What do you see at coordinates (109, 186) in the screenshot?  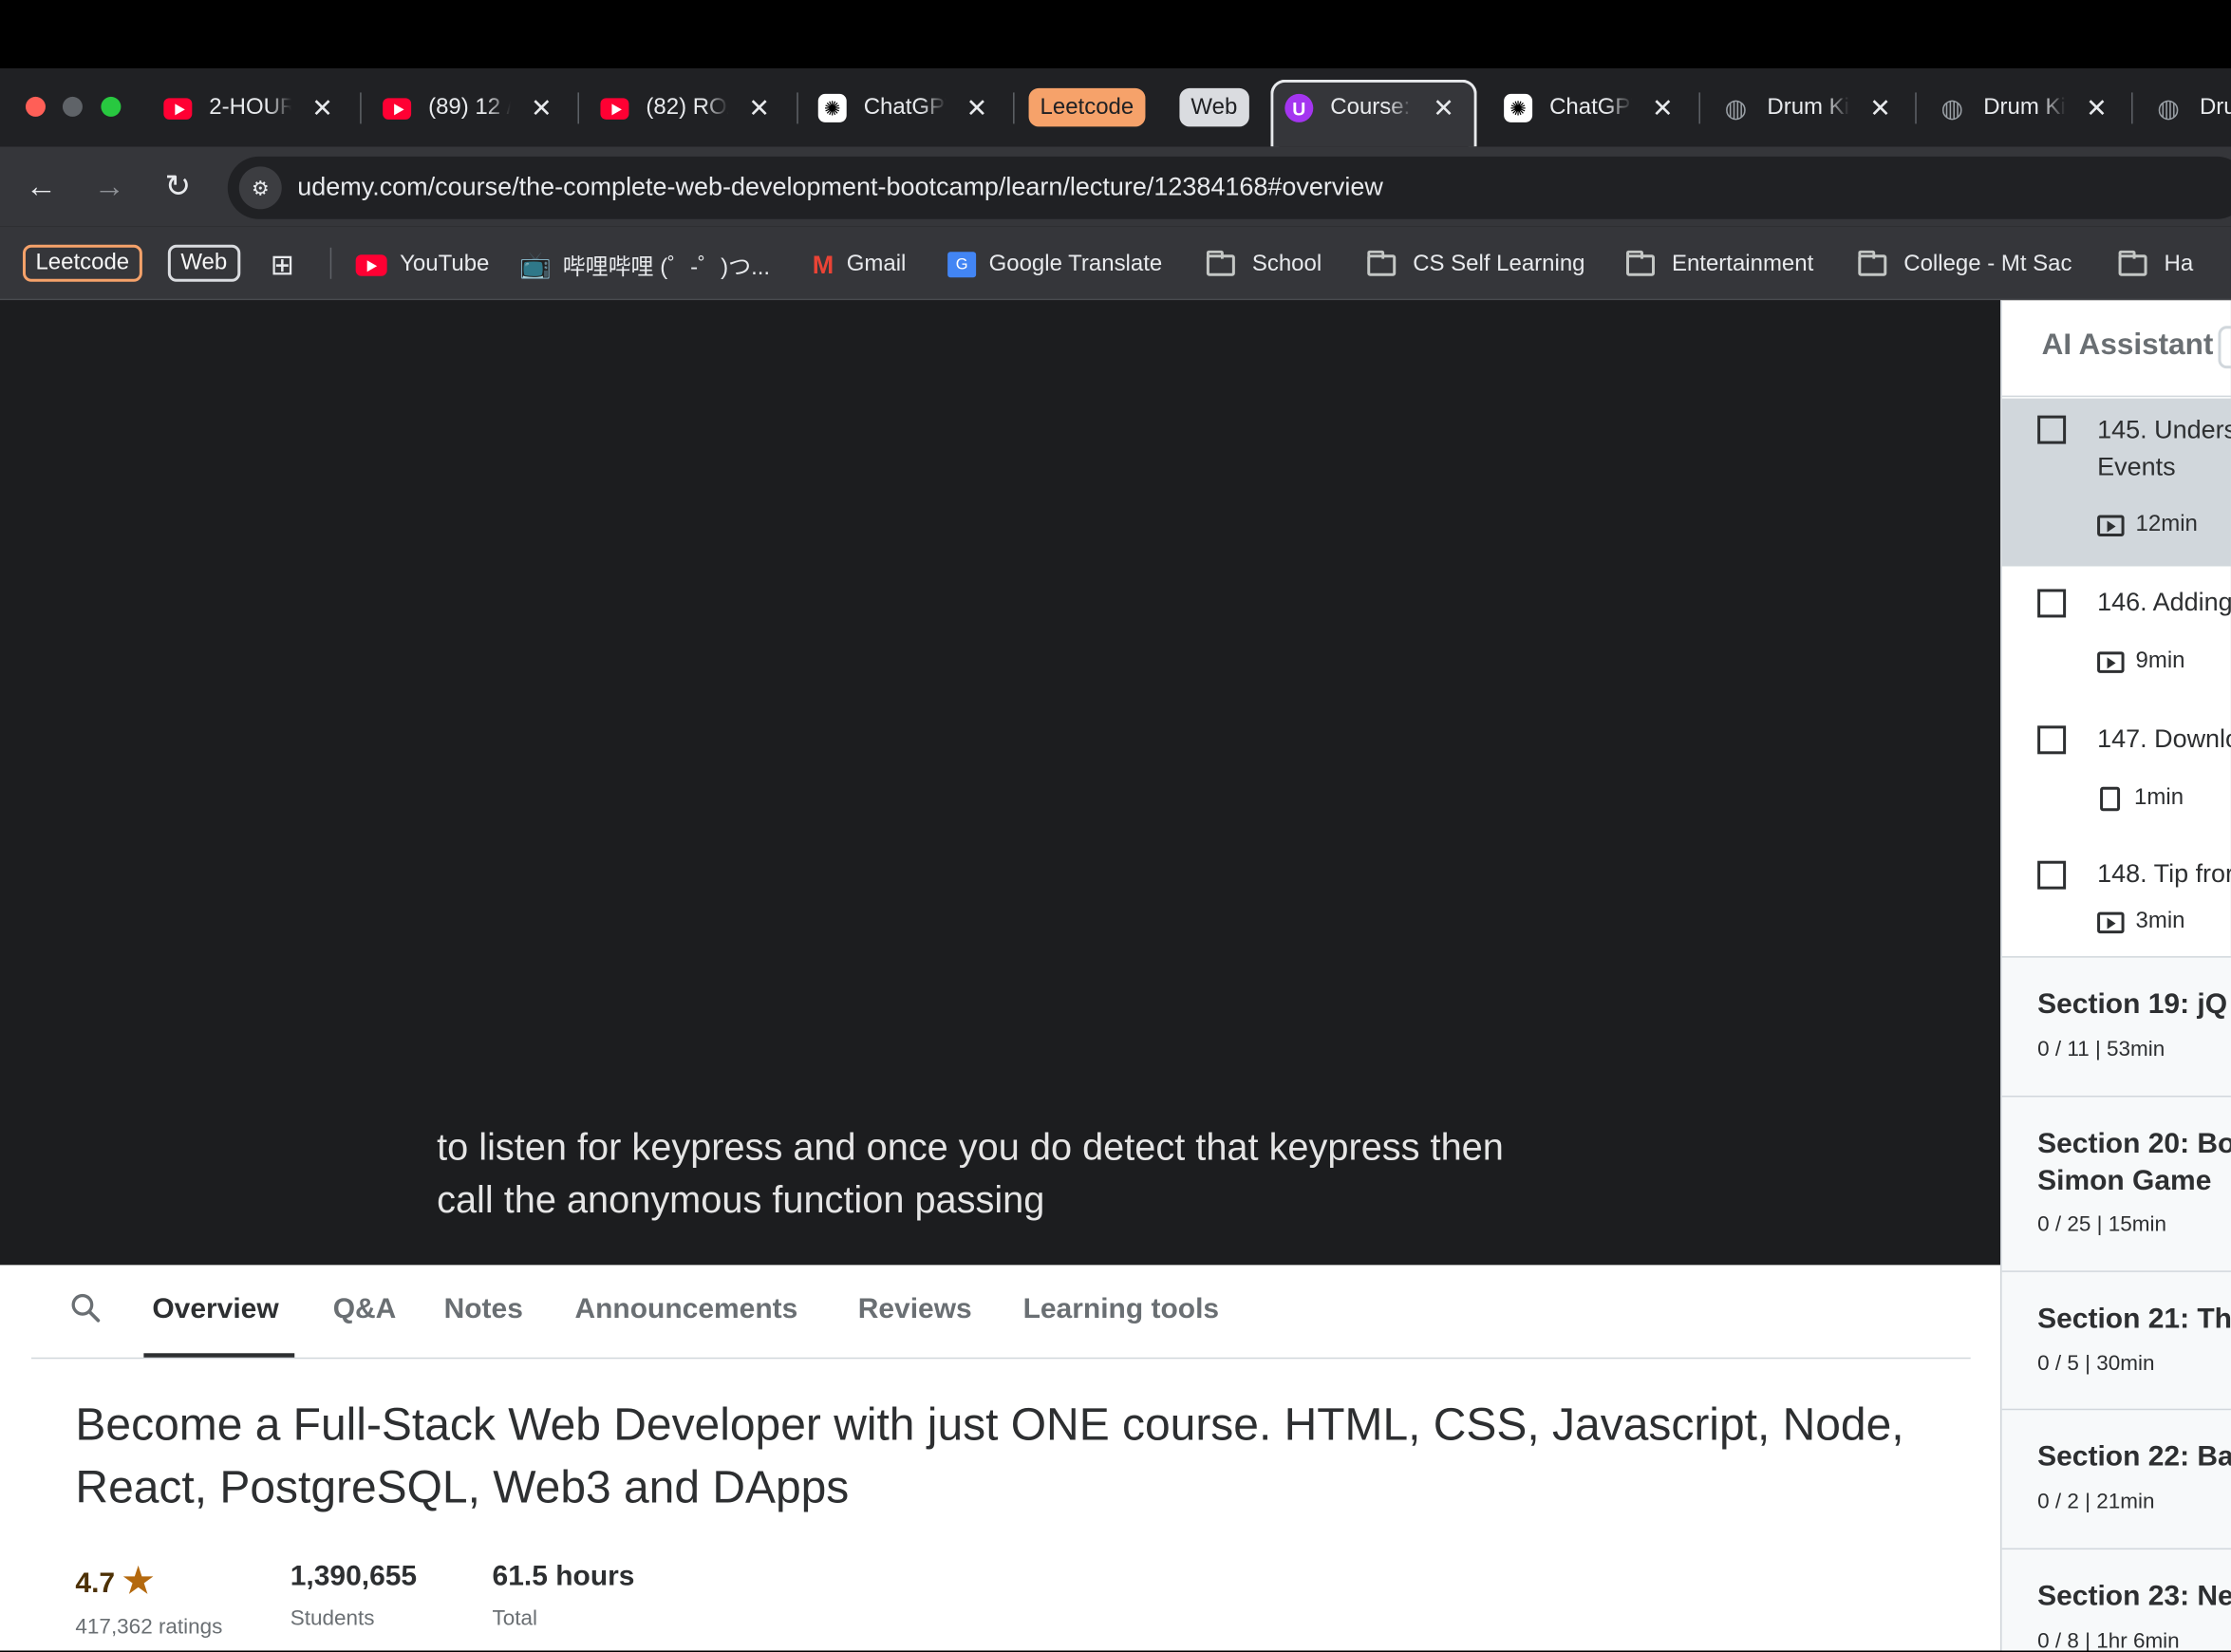 I see `forward-icon: →` at bounding box center [109, 186].